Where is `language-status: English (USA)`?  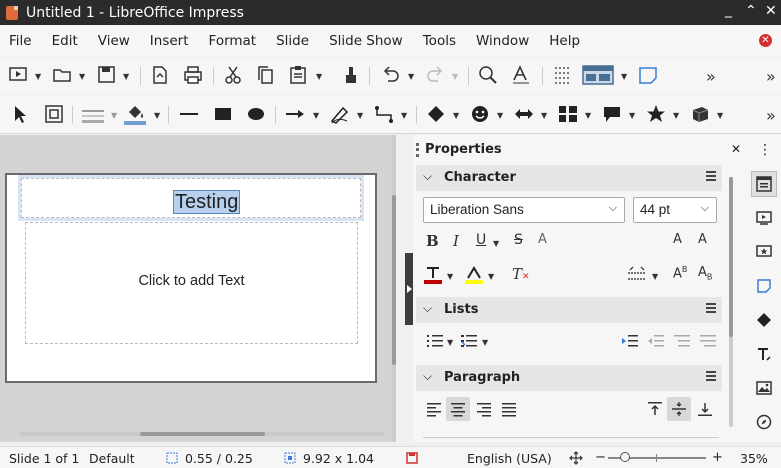 language-status: English (USA) is located at coordinates (509, 458).